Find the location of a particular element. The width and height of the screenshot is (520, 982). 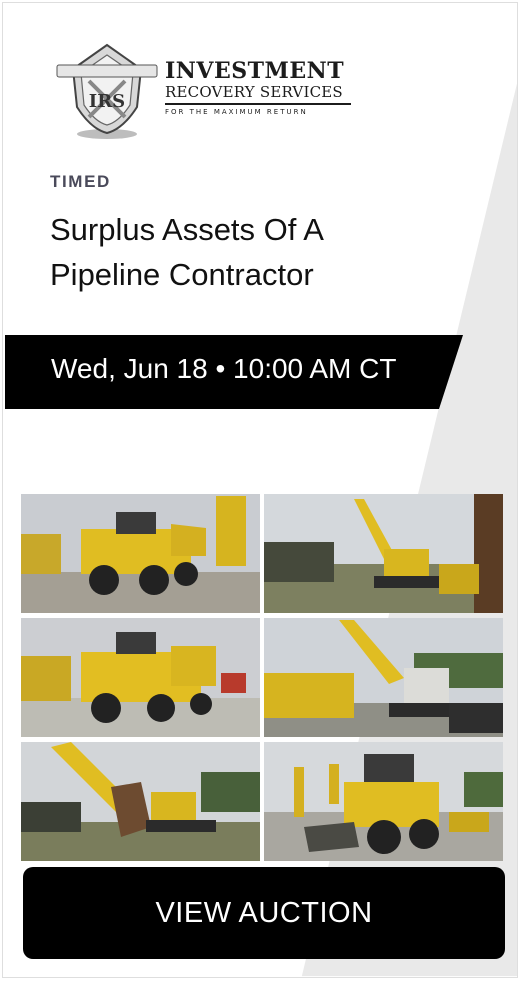

excavator-photo is located at coordinates (383, 553).